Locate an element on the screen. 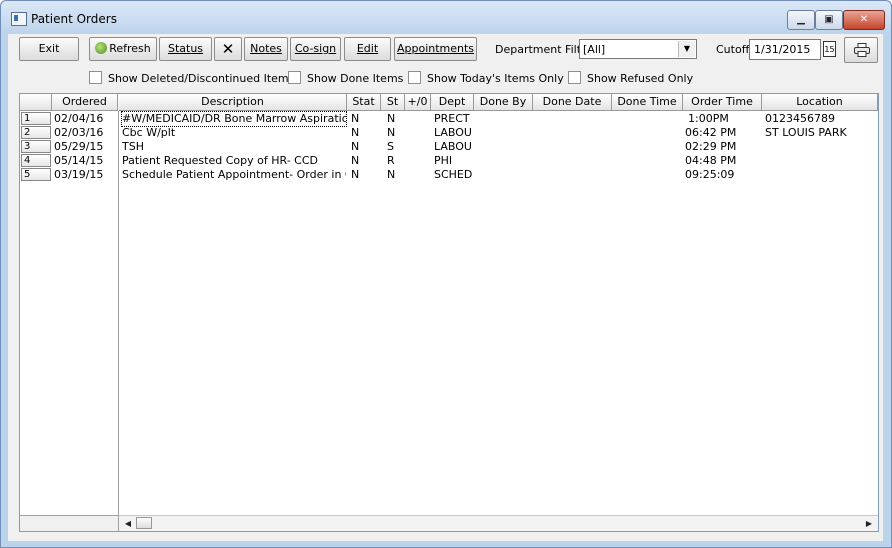 The width and height of the screenshot is (892, 548). status-button: Status is located at coordinates (185, 49).